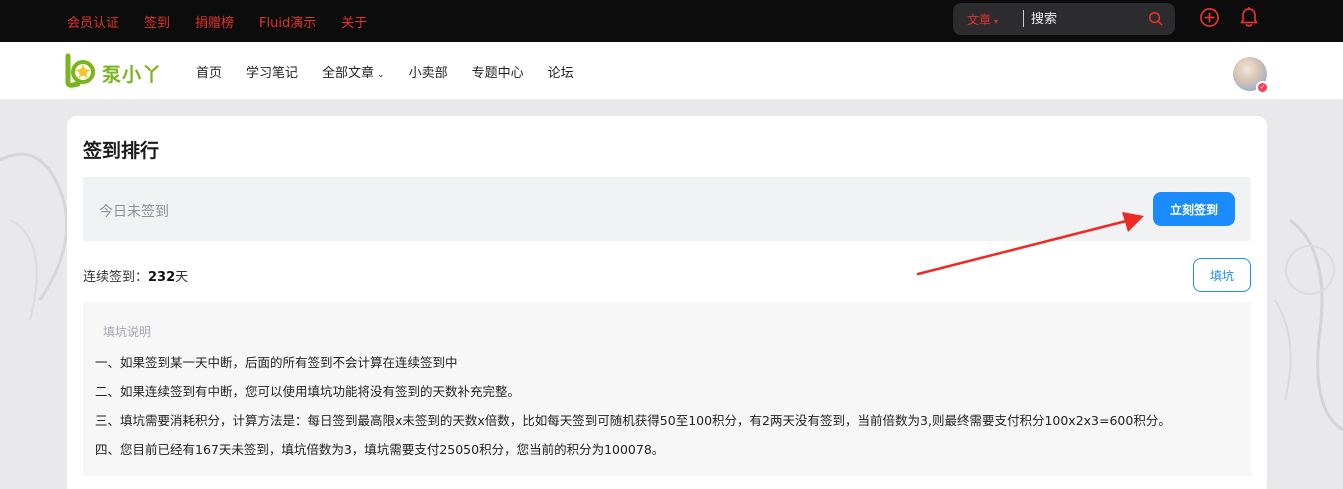 The height and width of the screenshot is (489, 1343). Describe the element at coordinates (348, 73) in the screenshot. I see `nav-item-all-articles-label: 全部文章` at that location.